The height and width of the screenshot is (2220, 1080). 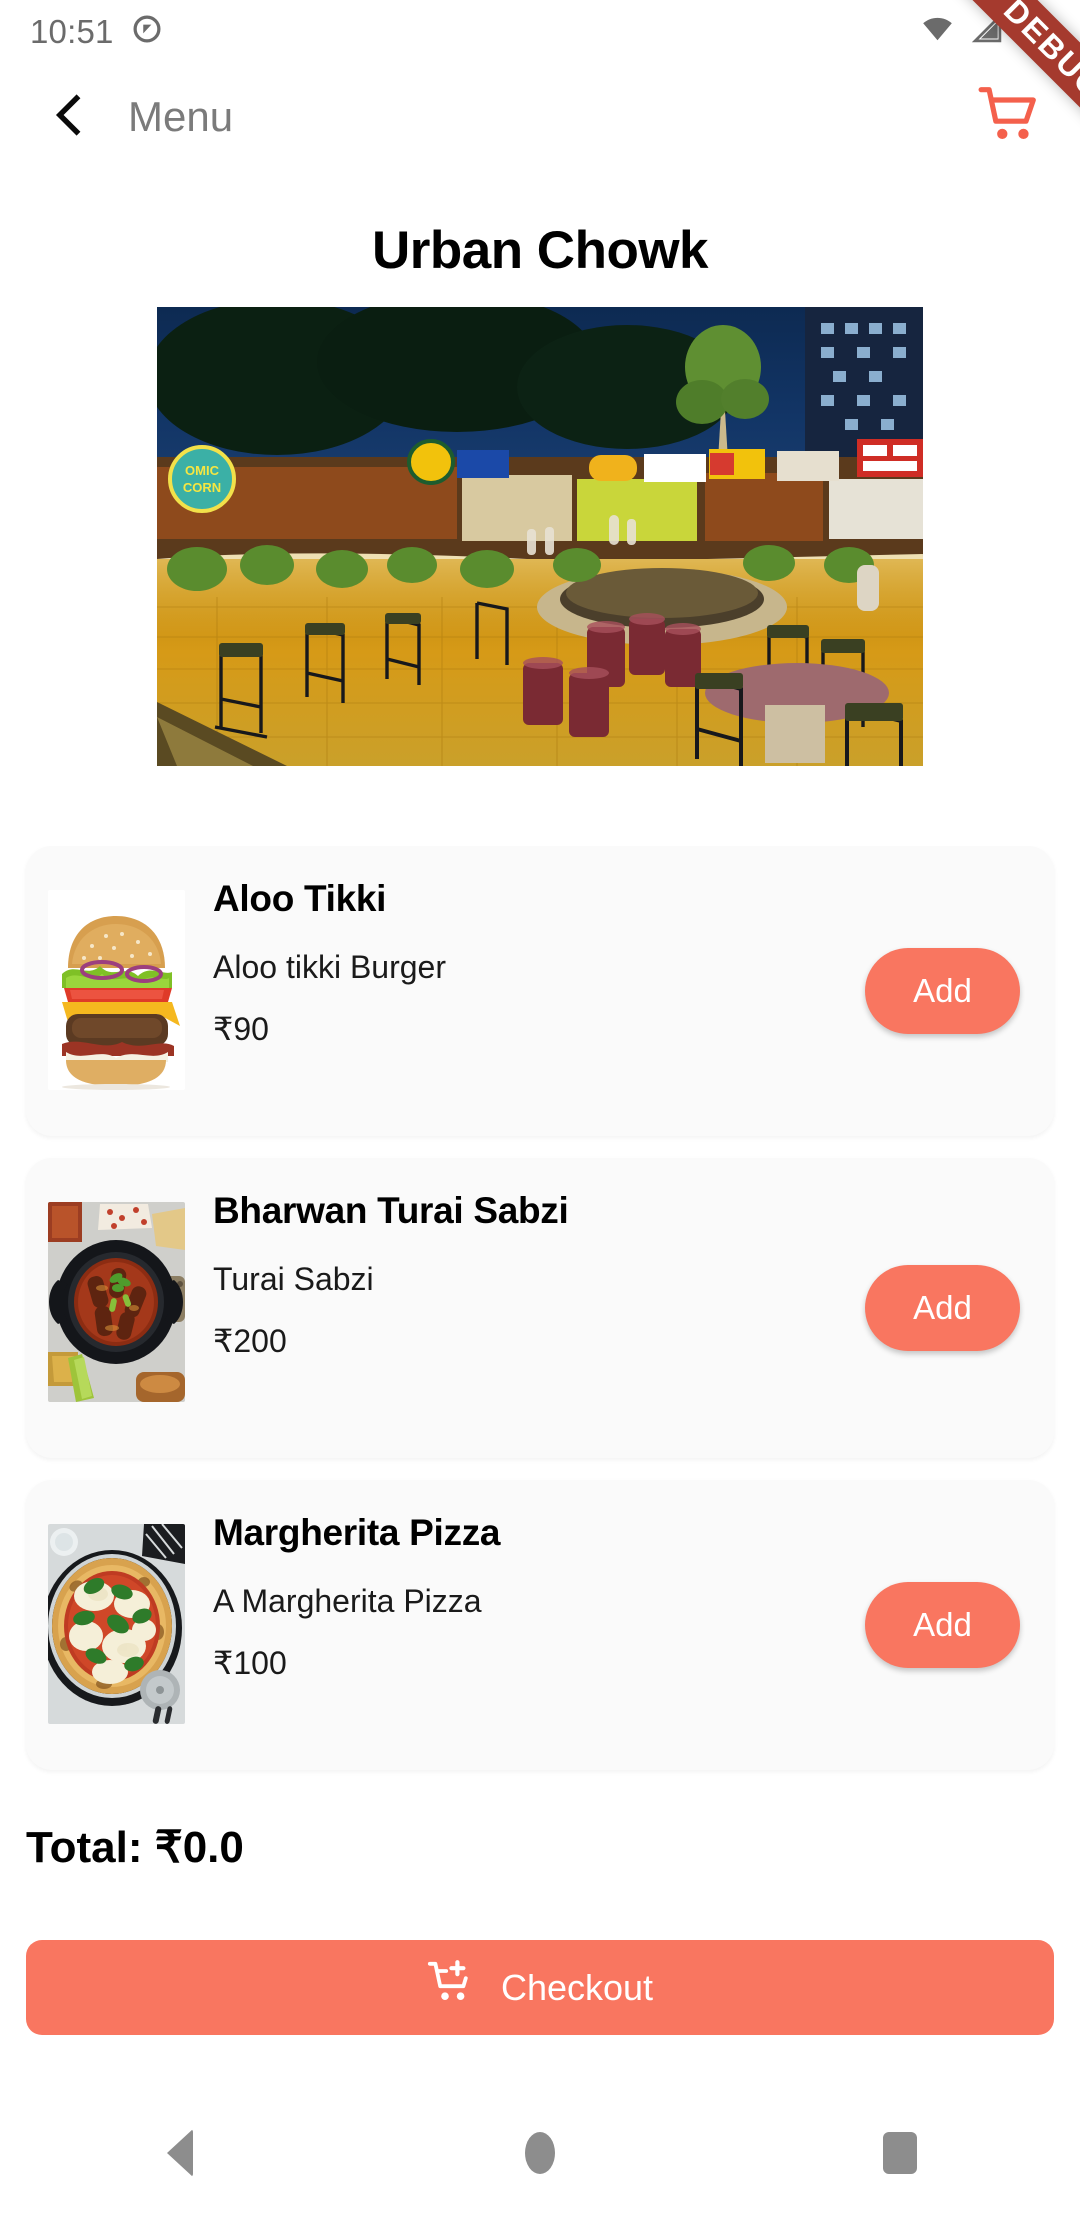 I want to click on menu-item-card: Bharwan Turai Sabzi Turai Sabzi ₹200 Add, so click(x=540, y=1308).